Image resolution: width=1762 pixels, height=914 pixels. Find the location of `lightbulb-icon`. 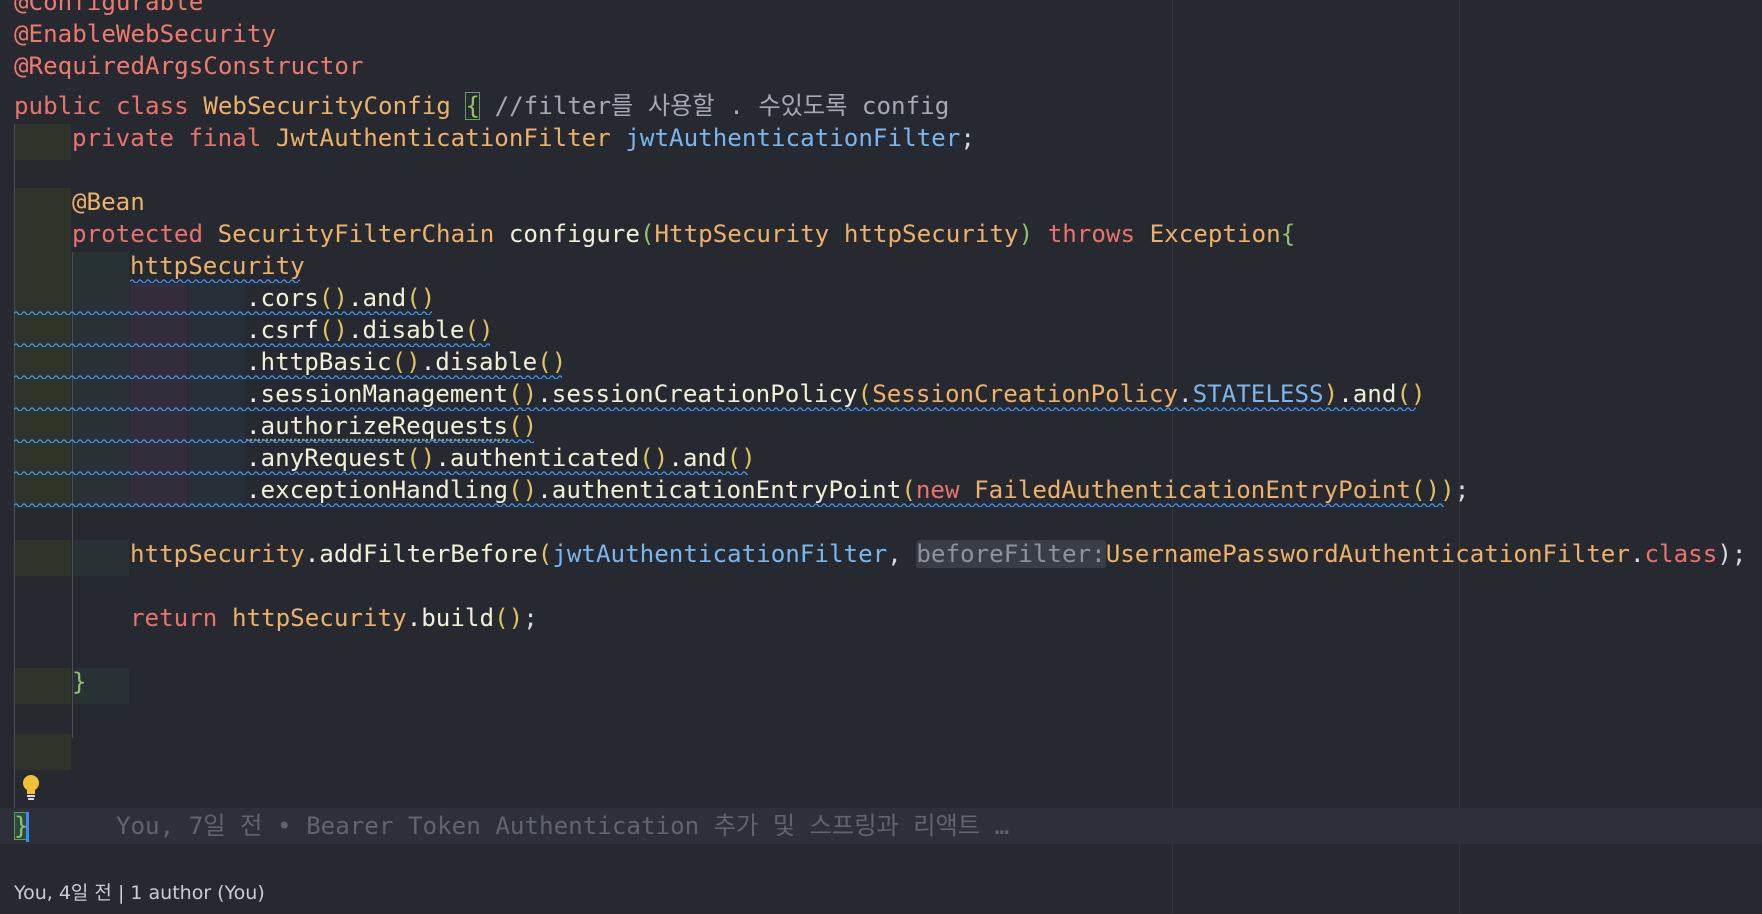

lightbulb-icon is located at coordinates (31, 788).